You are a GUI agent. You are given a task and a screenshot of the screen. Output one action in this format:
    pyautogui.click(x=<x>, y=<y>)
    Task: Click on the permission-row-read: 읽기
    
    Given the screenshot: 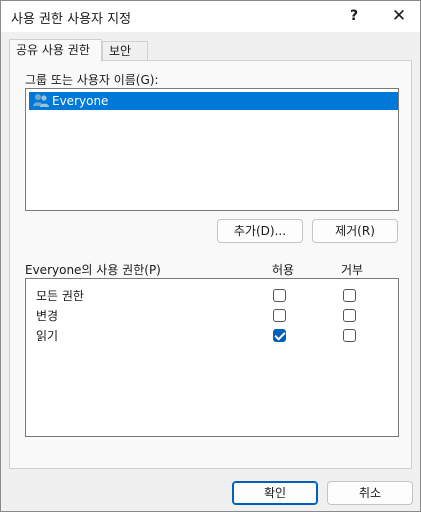 What is the action you would take?
    pyautogui.click(x=211, y=336)
    